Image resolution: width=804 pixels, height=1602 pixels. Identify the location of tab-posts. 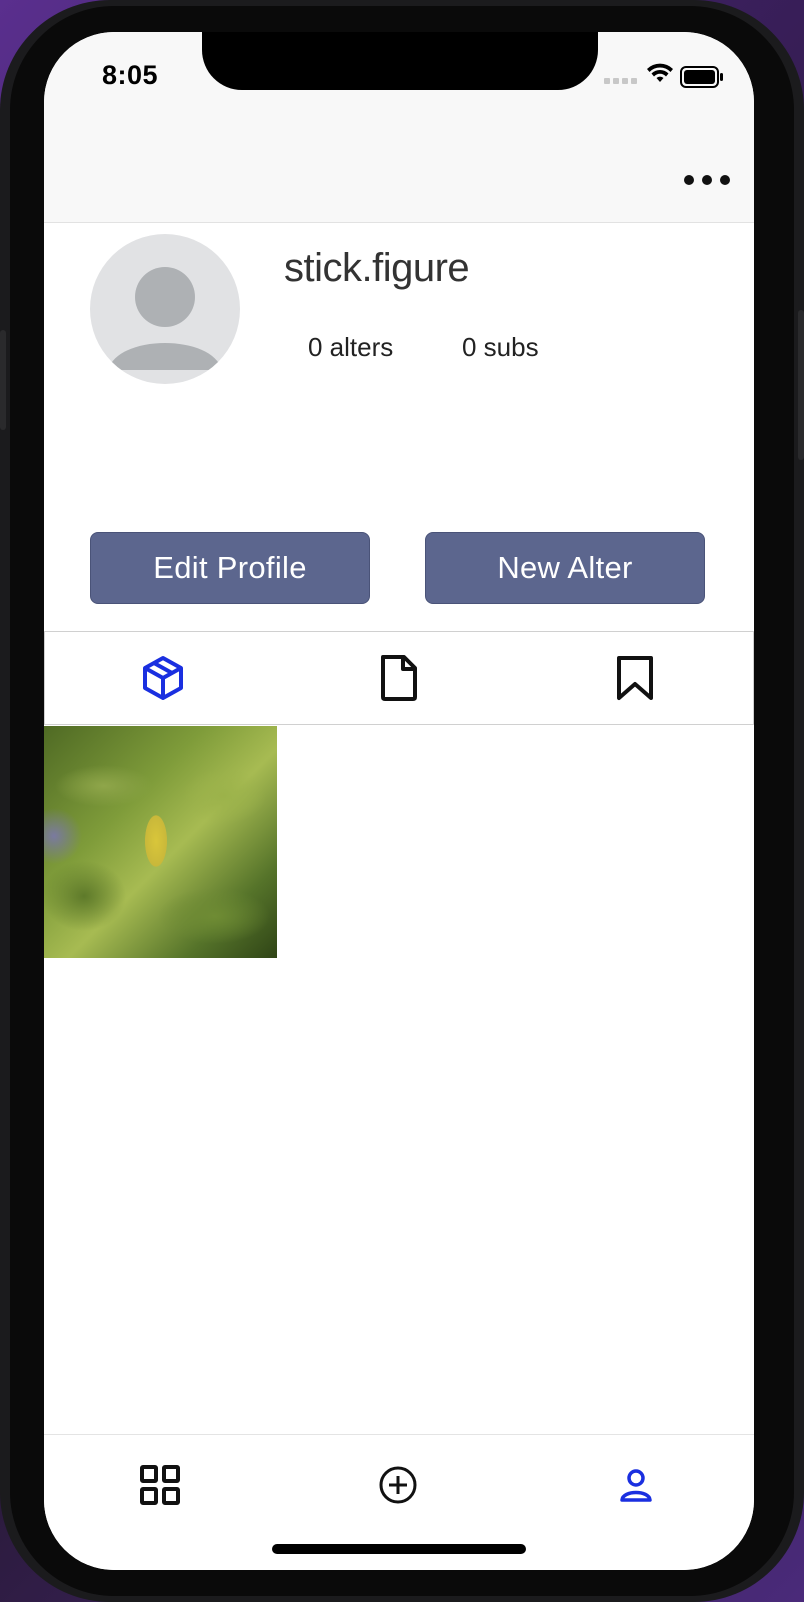
(399, 678).